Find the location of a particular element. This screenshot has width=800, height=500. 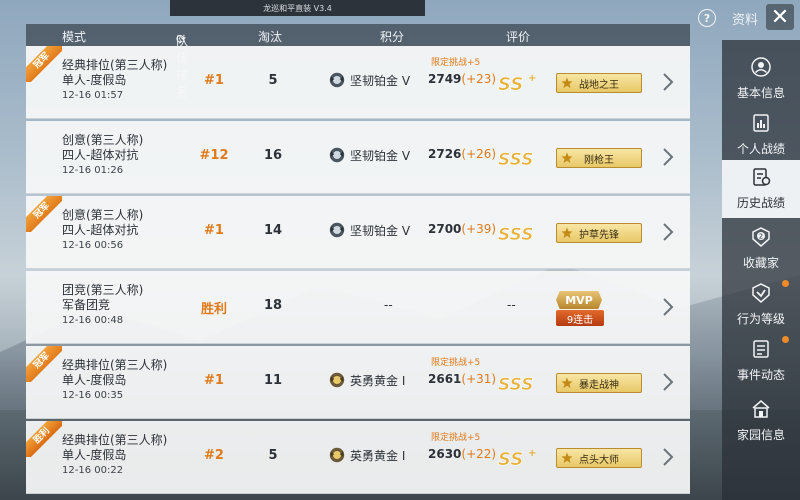

grade-sss-icon: SSS is located at coordinates (516, 385).